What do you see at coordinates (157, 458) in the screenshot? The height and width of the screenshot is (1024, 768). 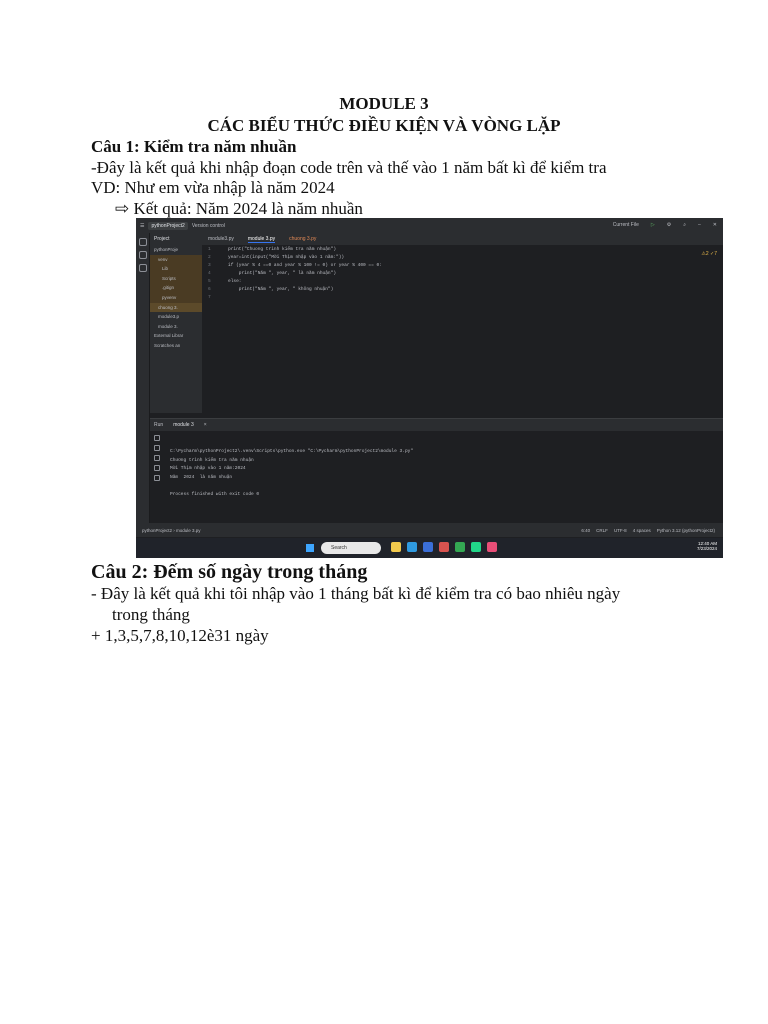 I see `scroll-icon` at bounding box center [157, 458].